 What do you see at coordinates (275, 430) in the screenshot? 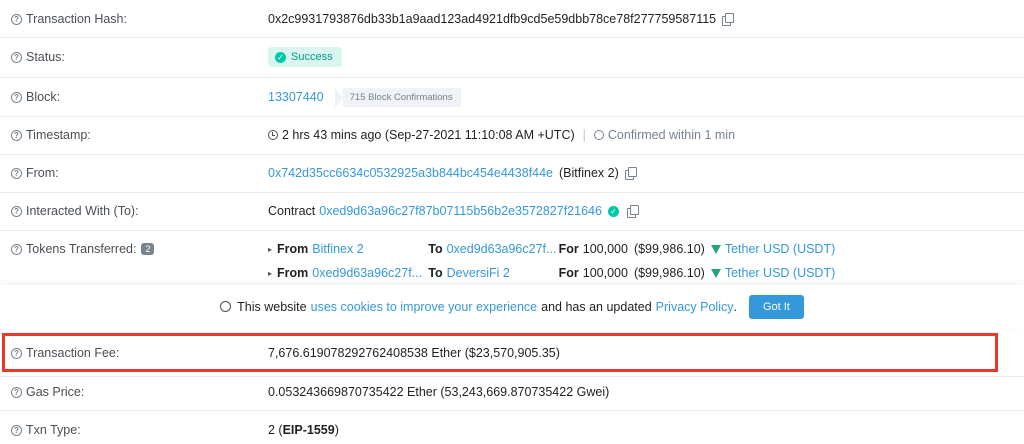
I see `txn-type-prefix: 2 (` at bounding box center [275, 430].